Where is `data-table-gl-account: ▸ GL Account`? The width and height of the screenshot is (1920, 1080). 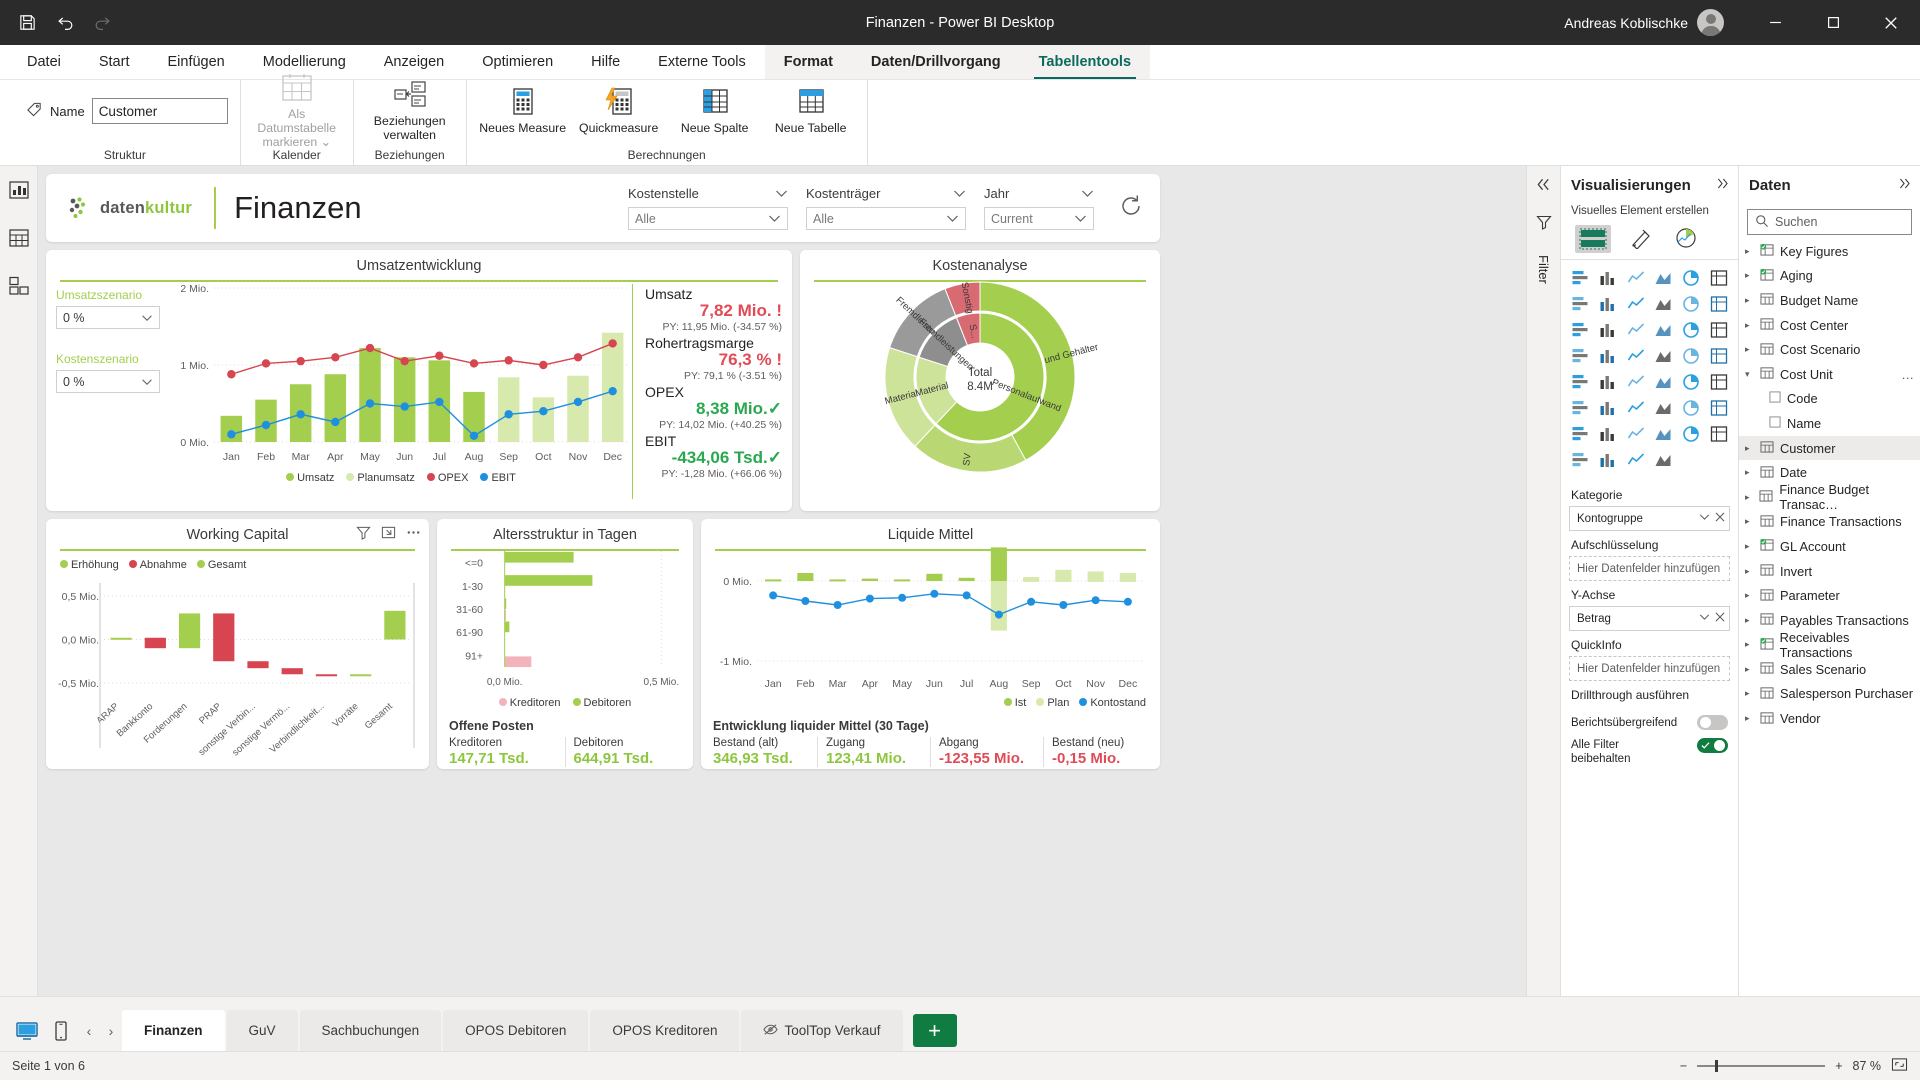 data-table-gl-account: ▸ GL Account is located at coordinates (1829, 546).